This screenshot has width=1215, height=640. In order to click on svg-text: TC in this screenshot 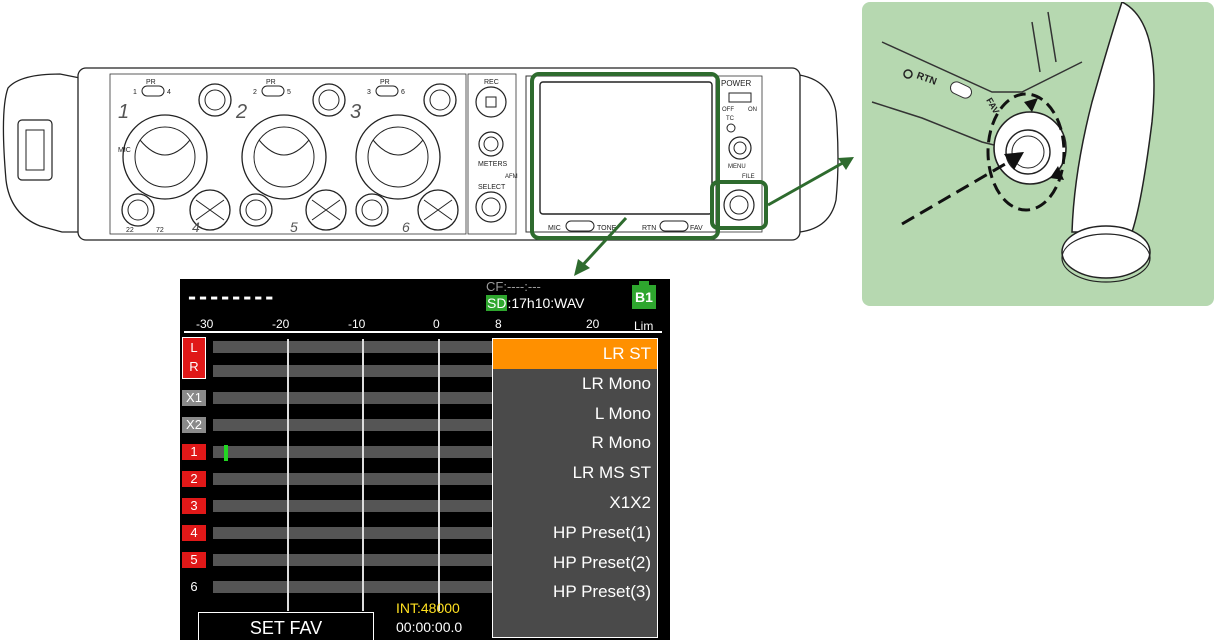, I will do `click(730, 119)`.